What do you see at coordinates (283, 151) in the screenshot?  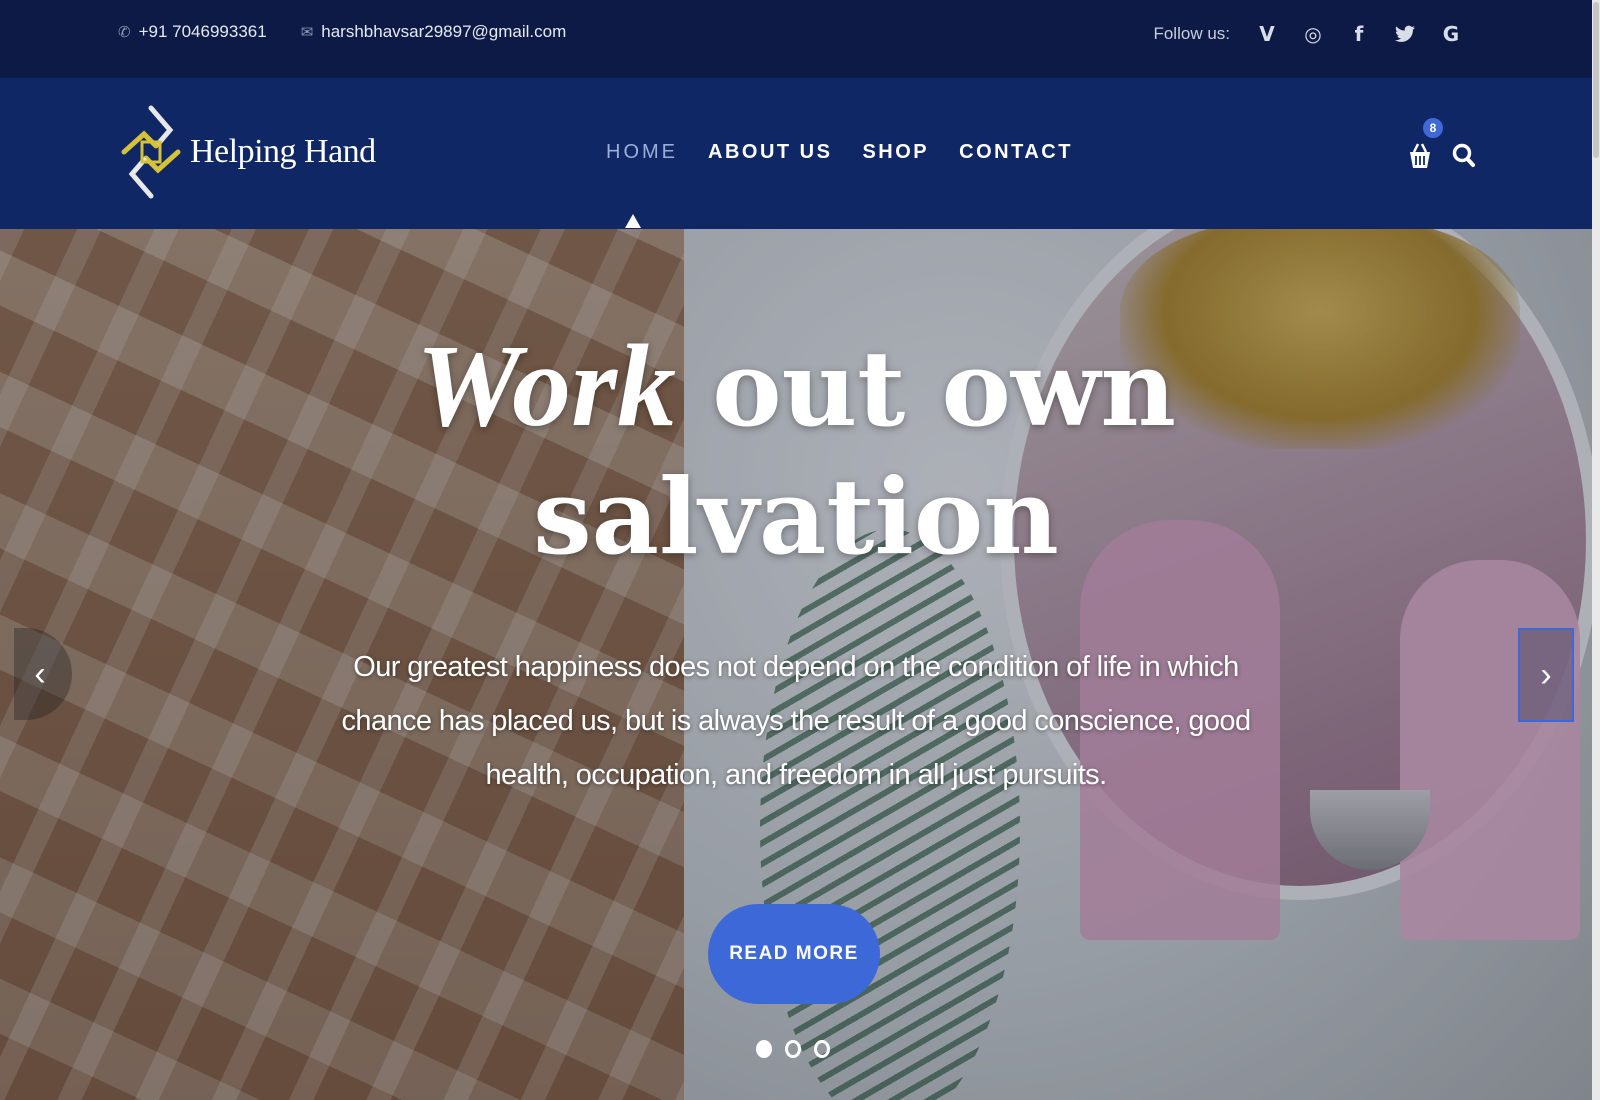 I see `logo-text: Helping Hand` at bounding box center [283, 151].